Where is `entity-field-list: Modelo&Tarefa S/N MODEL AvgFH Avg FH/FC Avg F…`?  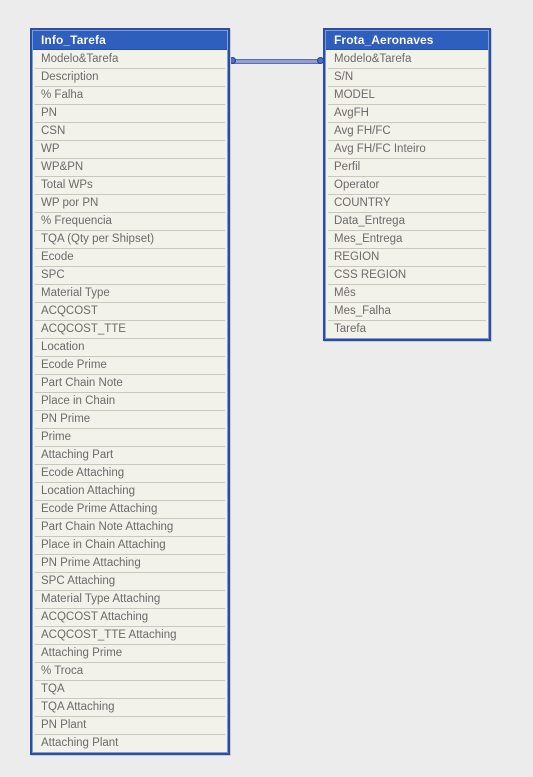 entity-field-list: Modelo&Tarefa S/N MODEL AvgFH Avg FH/FC Avg F… is located at coordinates (407, 194).